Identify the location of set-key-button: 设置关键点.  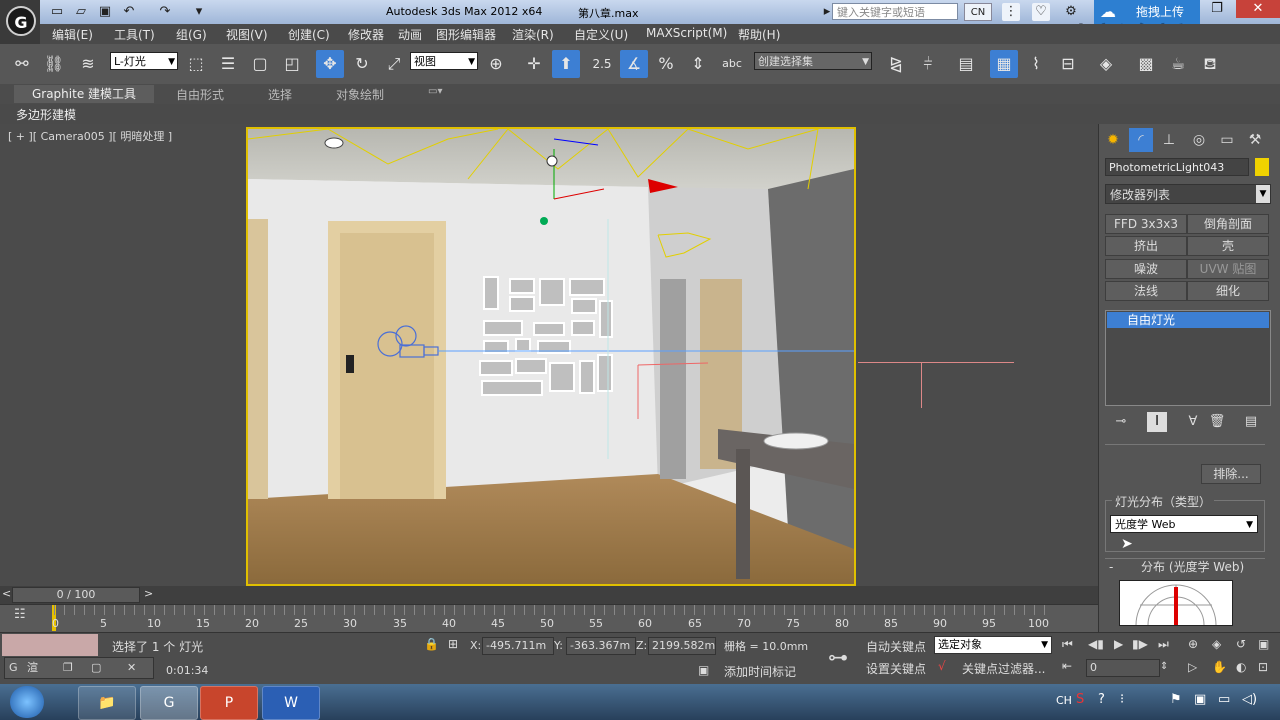
(896, 668).